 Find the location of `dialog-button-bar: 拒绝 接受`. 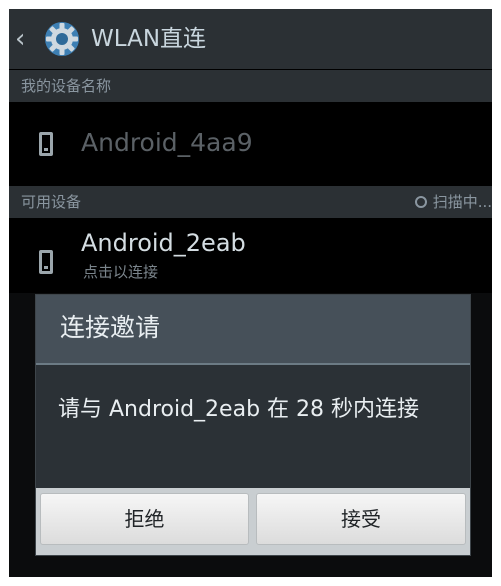

dialog-button-bar: 拒绝 接受 is located at coordinates (253, 521).